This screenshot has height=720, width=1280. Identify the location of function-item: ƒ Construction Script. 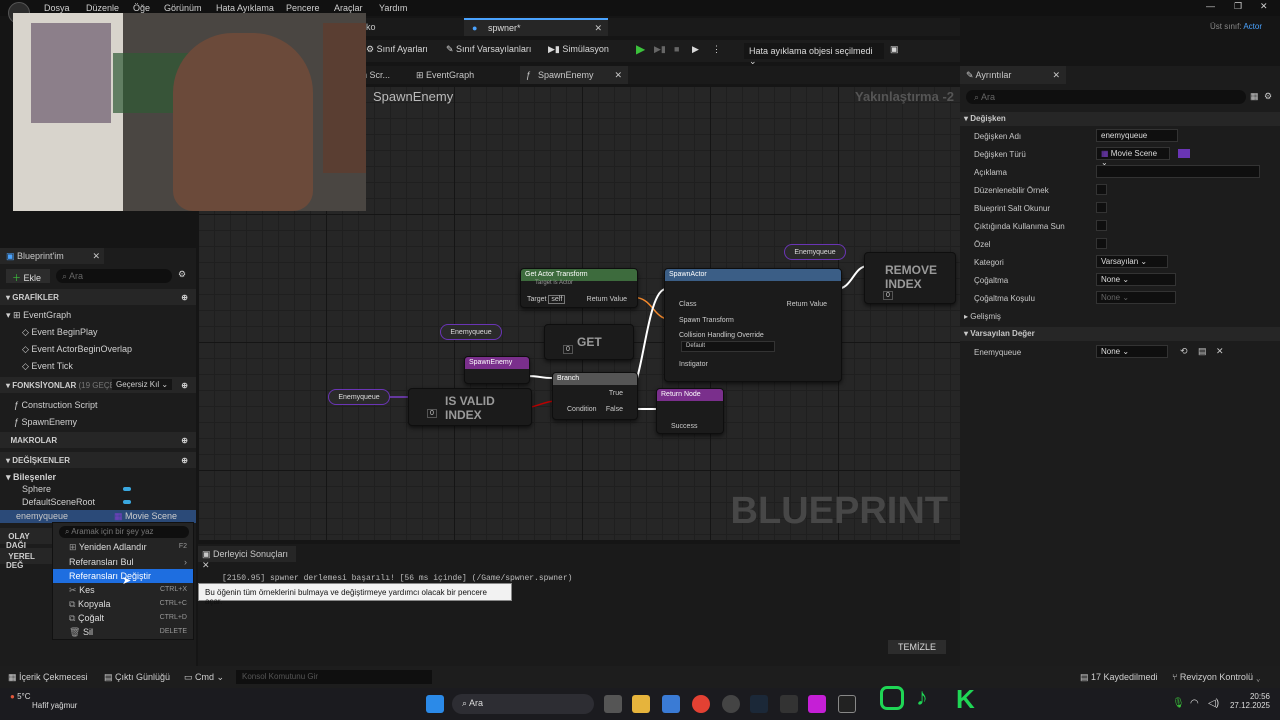
(56, 405).